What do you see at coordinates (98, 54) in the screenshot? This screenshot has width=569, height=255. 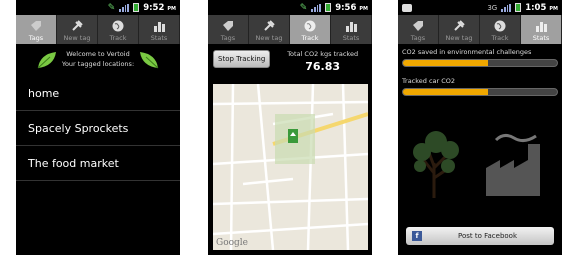 I see `welcome-title: Welcome to Vertoid` at bounding box center [98, 54].